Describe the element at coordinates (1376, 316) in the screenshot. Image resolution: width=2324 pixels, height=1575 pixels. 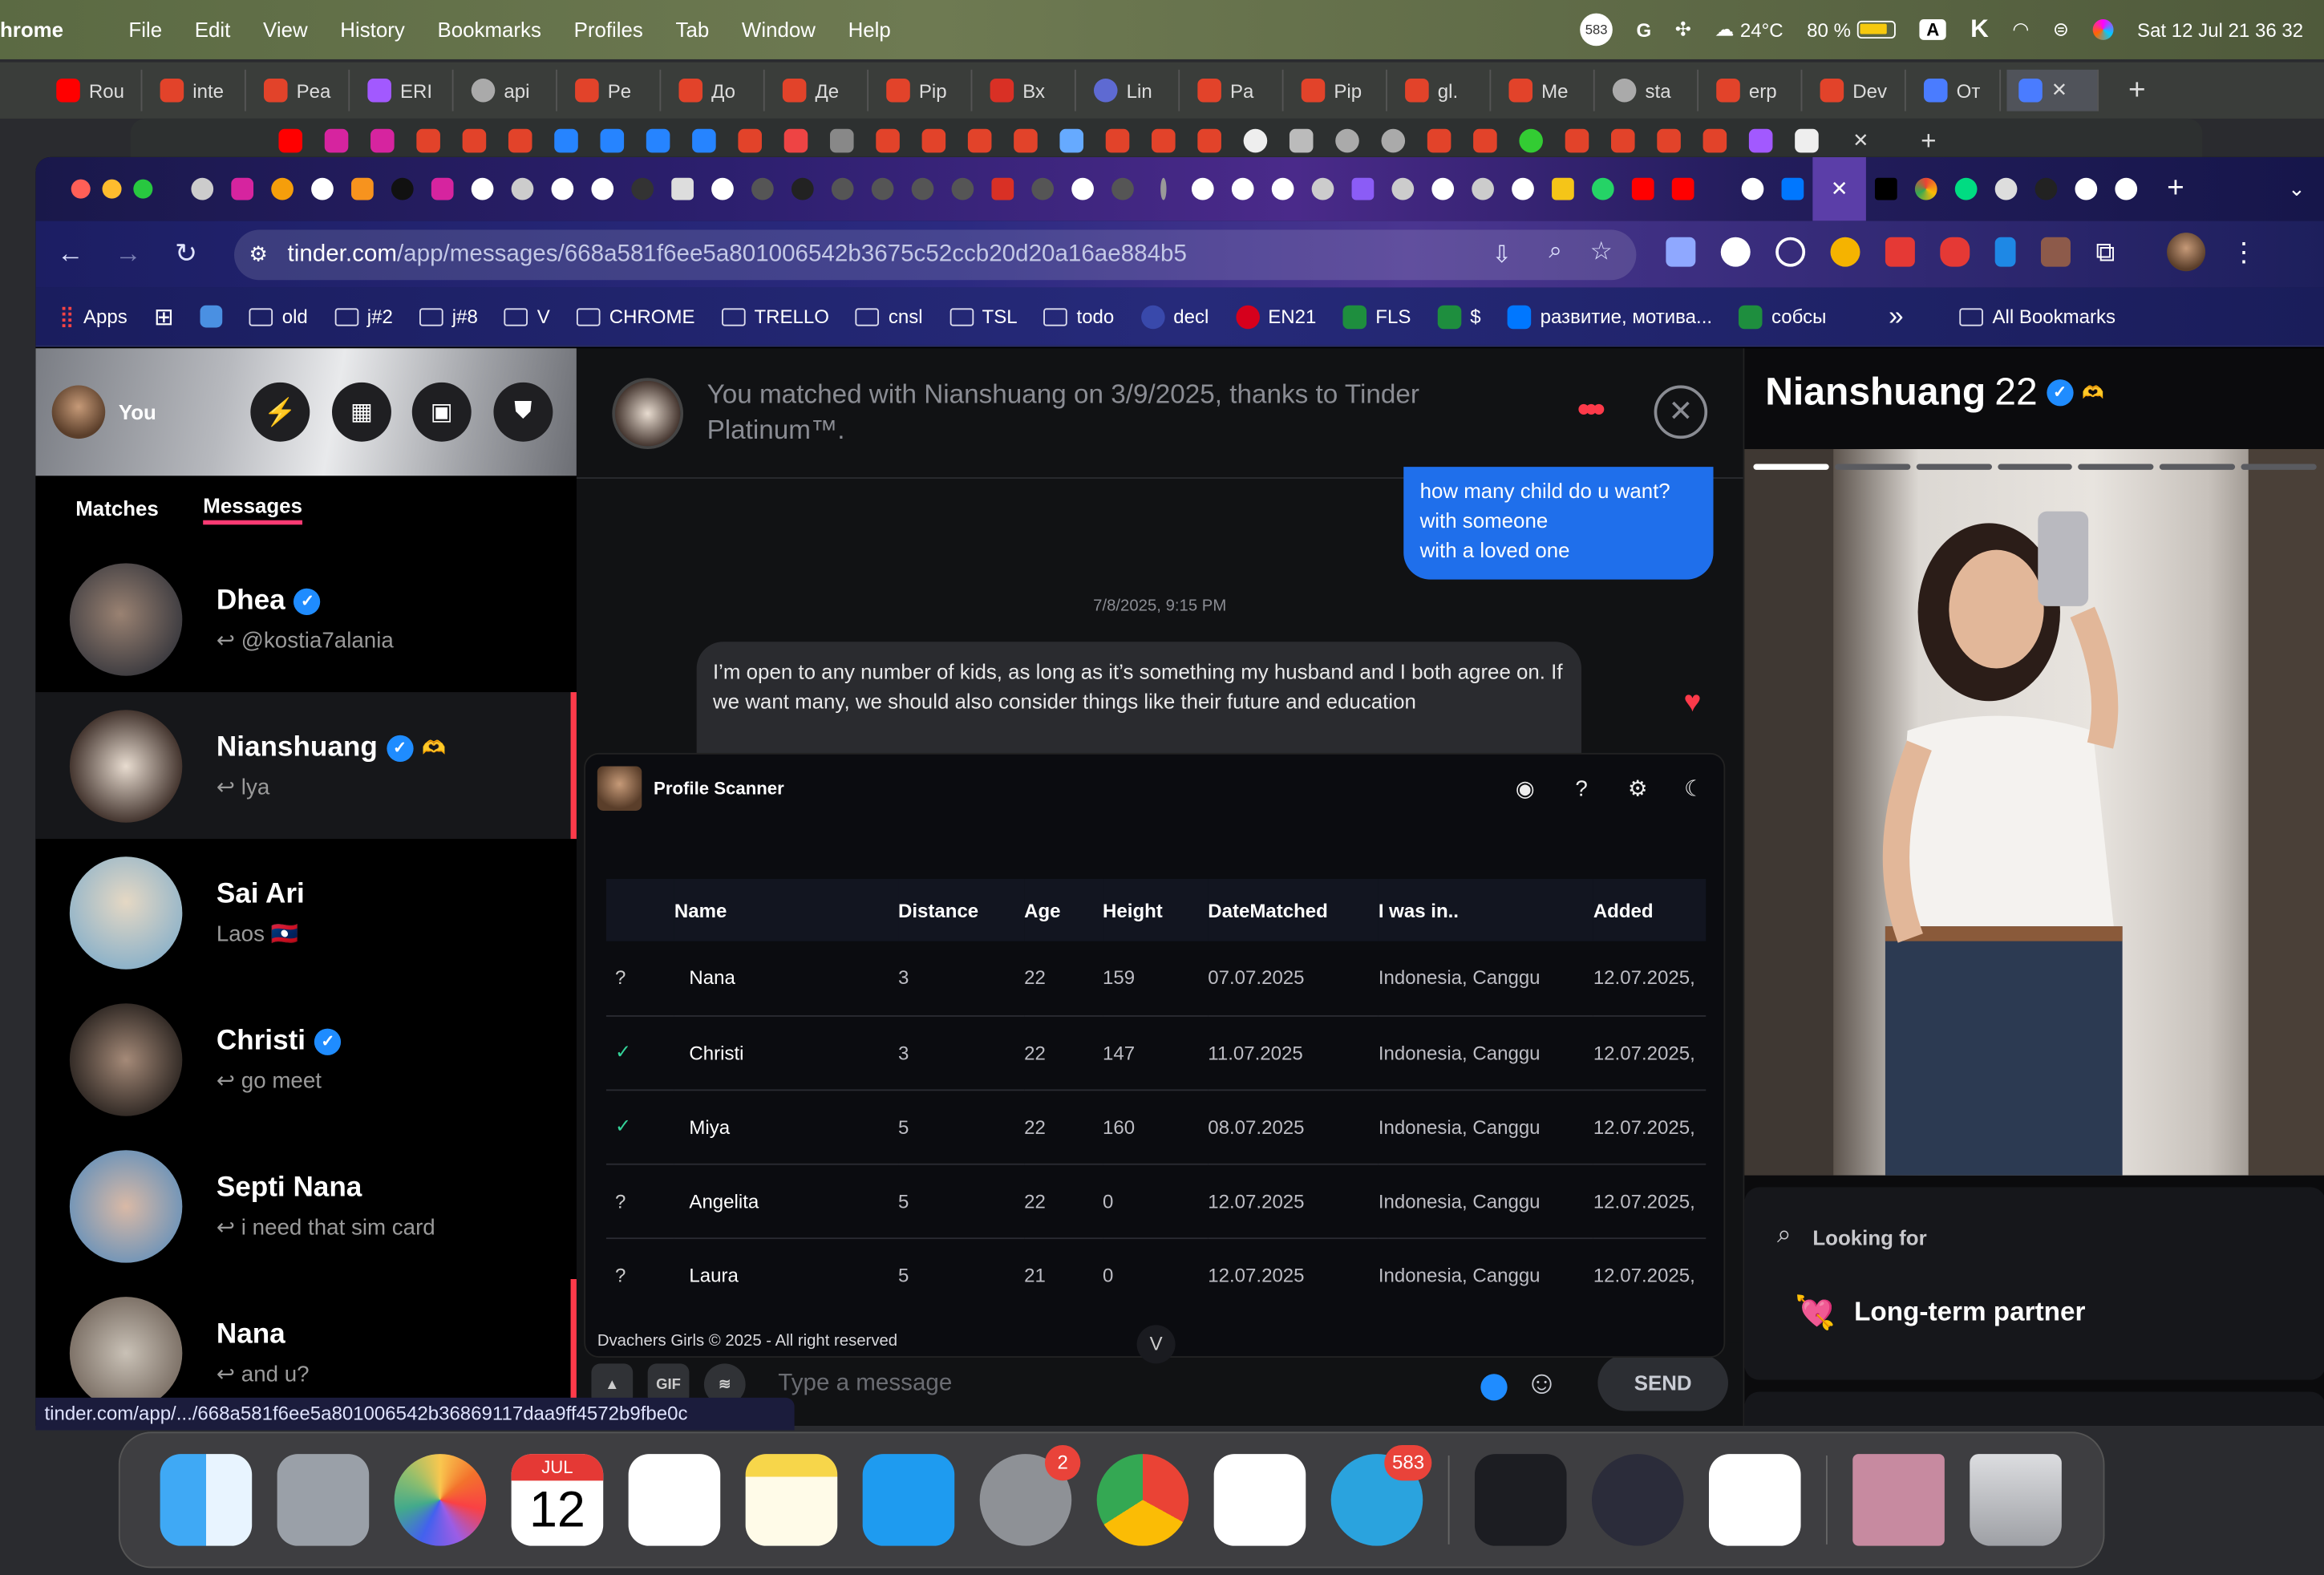
I see `bookmark-fls: FLS` at that location.